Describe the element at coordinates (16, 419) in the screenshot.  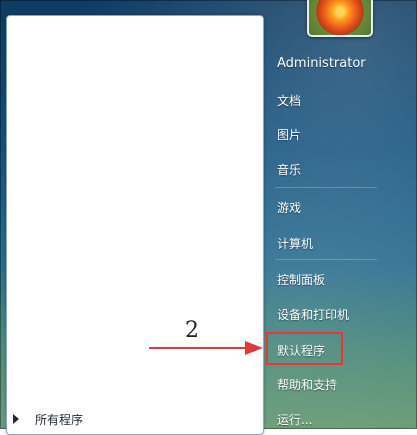
I see `triangle-right-icon` at that location.